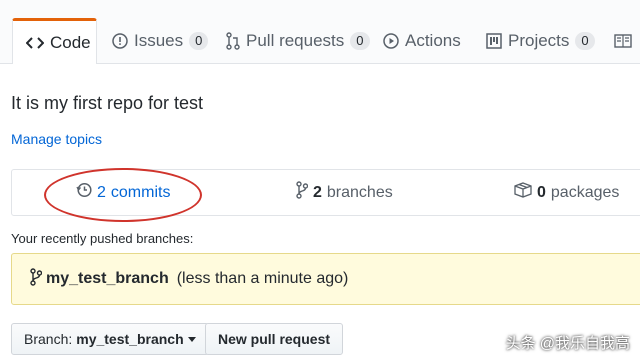 The image size is (640, 361). What do you see at coordinates (120, 40) in the screenshot?
I see `issue-icon` at bounding box center [120, 40].